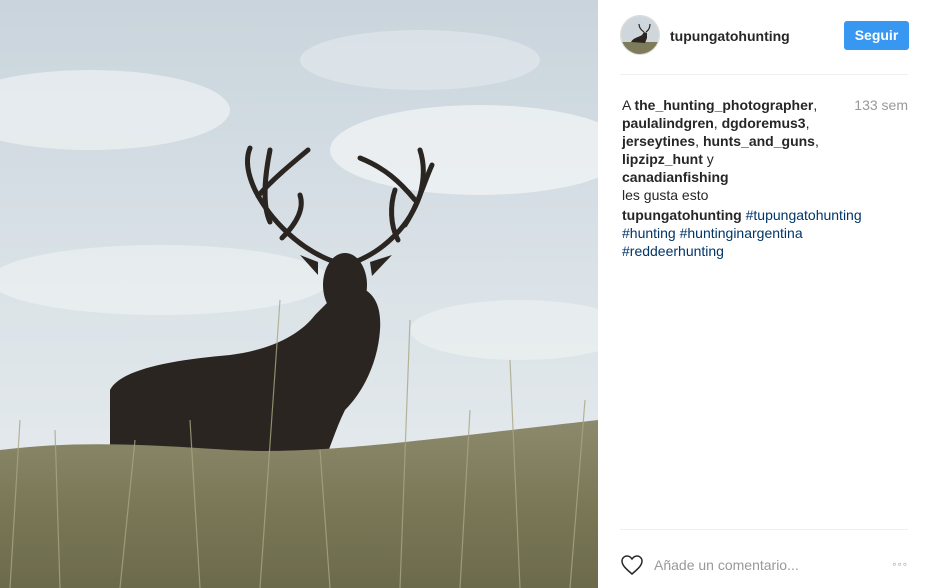 Image resolution: width=926 pixels, height=588 pixels. What do you see at coordinates (668, 123) in the screenshot?
I see `liker-link: paulalindgren` at bounding box center [668, 123].